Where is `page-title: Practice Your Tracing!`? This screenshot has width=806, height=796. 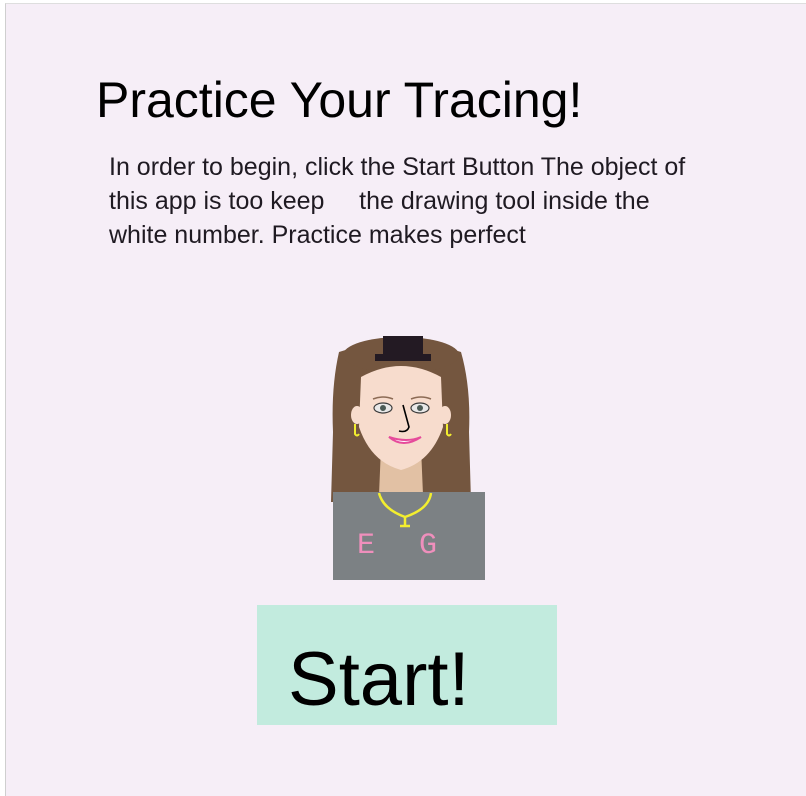
page-title: Practice Your Tracing! is located at coordinates (339, 100).